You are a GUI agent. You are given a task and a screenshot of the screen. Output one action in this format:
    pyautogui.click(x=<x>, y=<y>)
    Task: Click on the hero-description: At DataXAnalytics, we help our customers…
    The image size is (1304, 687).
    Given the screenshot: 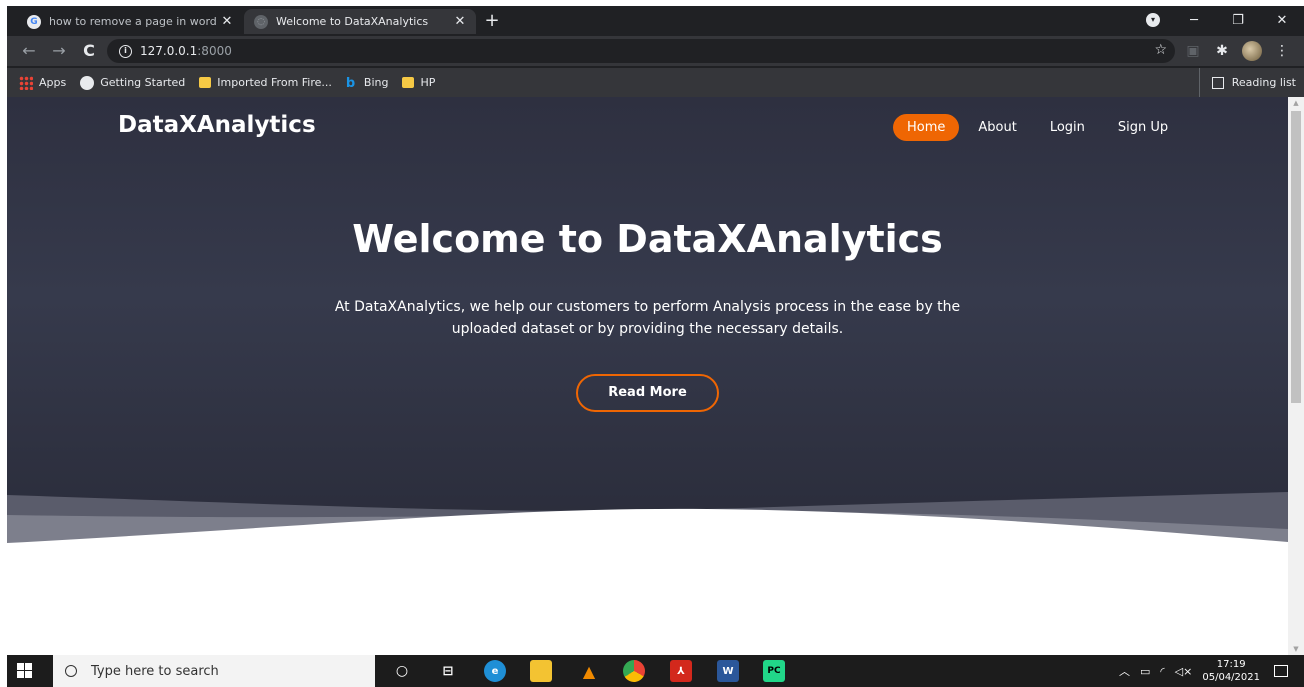 What is the action you would take?
    pyautogui.click(x=647, y=318)
    